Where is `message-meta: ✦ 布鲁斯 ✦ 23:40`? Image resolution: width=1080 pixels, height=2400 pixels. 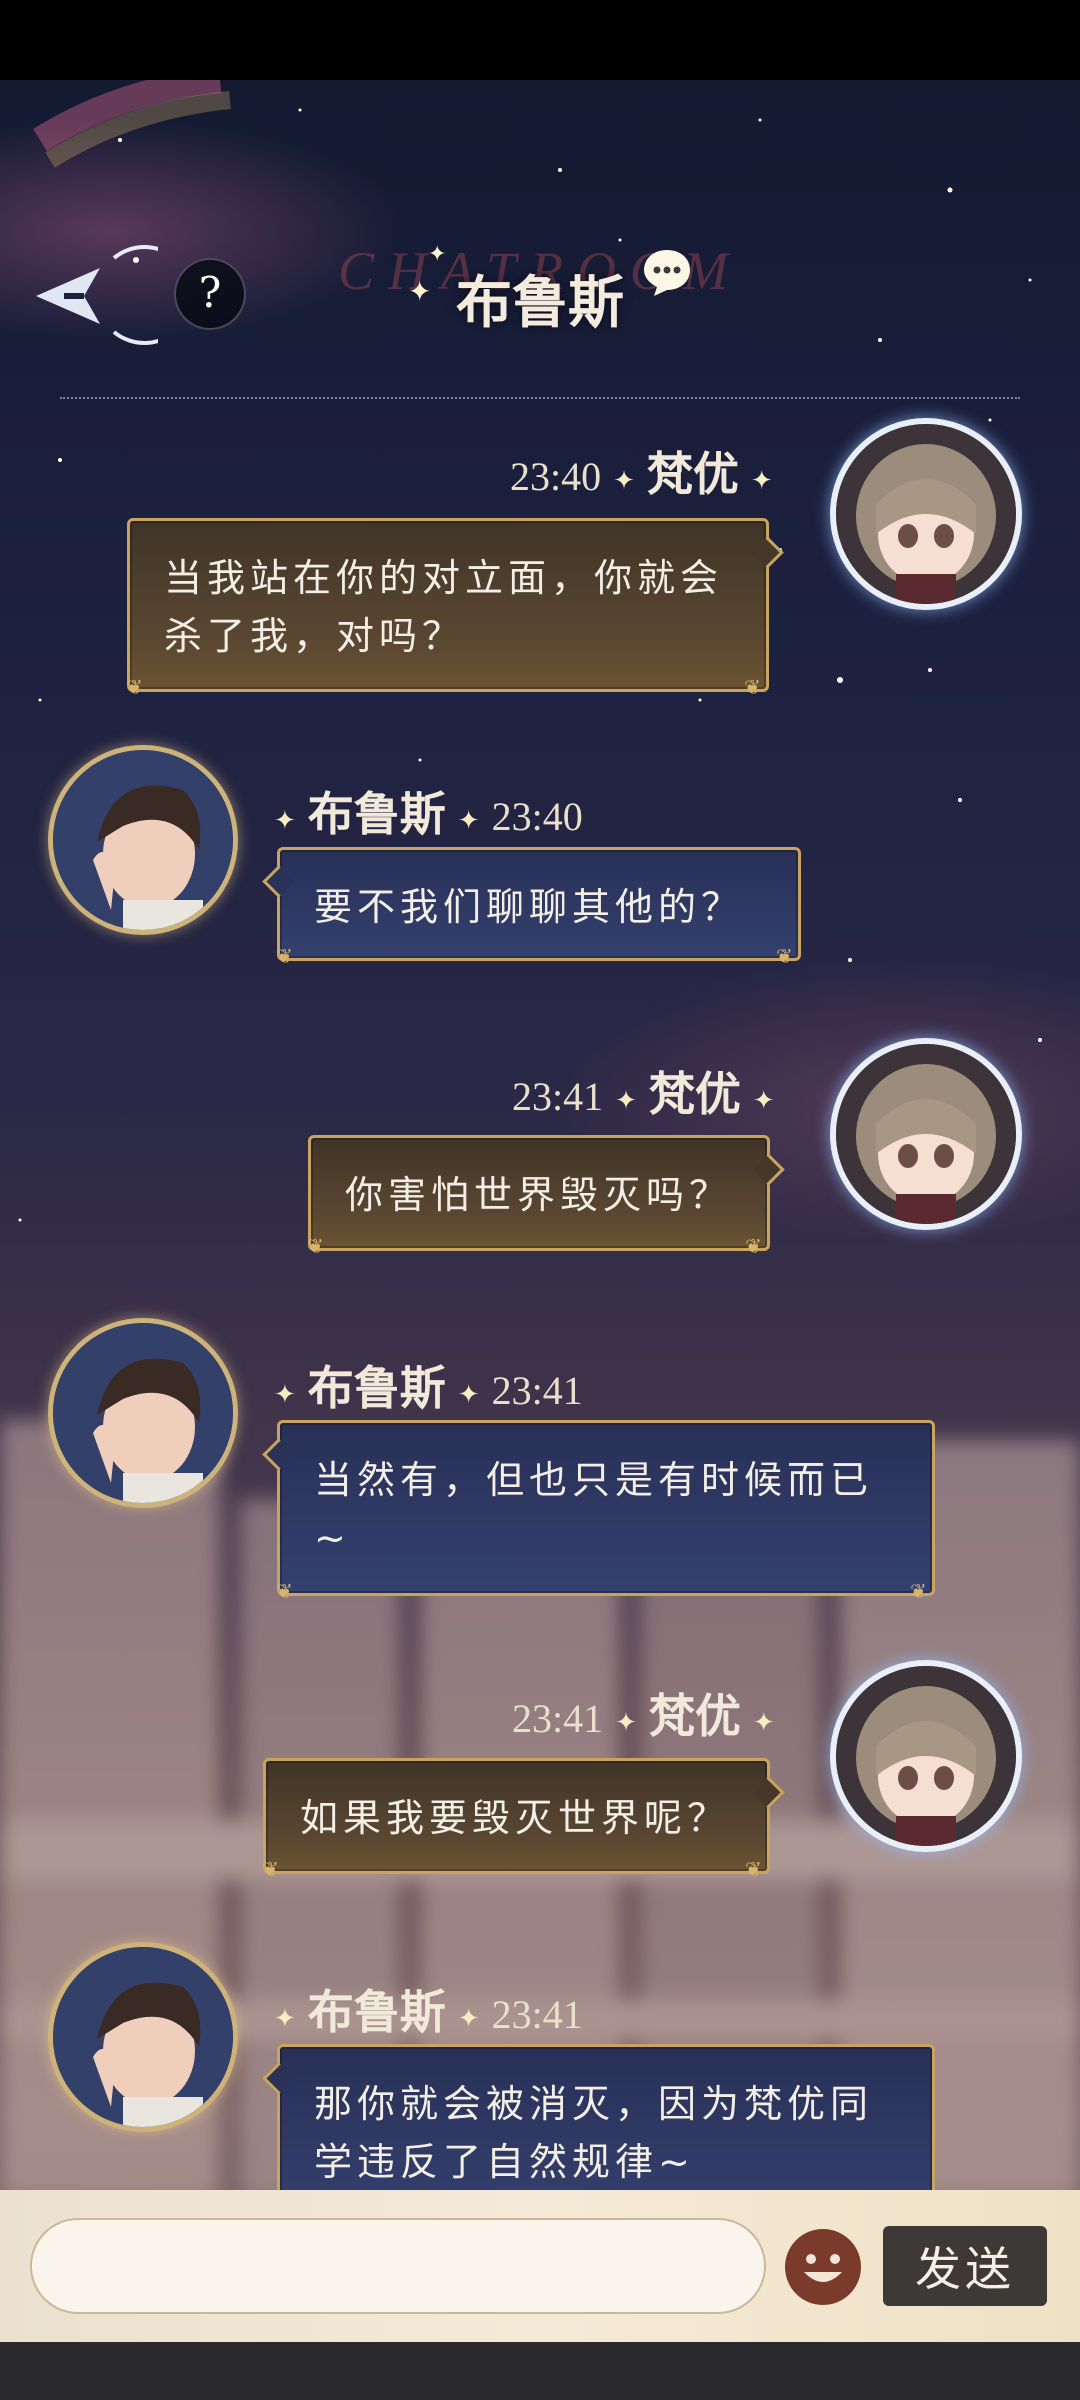 message-meta: ✦ 布鲁斯 ✦ 23:40 is located at coordinates (422, 811).